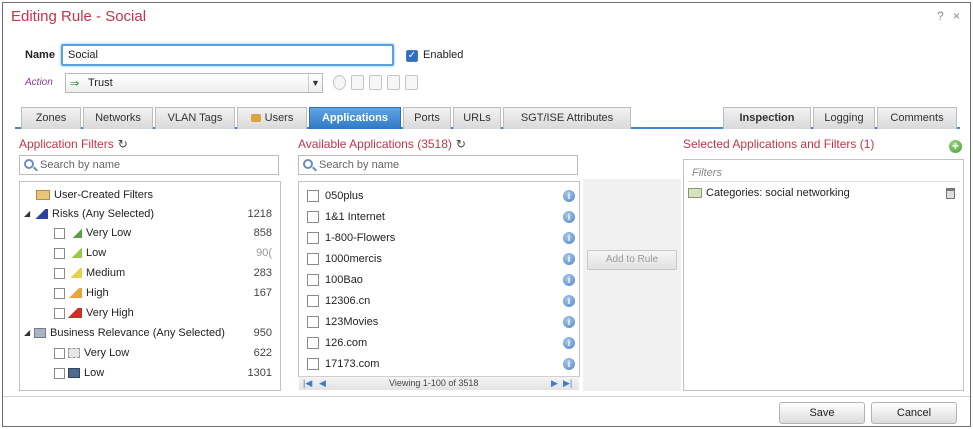 The image size is (973, 429). What do you see at coordinates (769, 193) in the screenshot?
I see `list-item: Categories: social networking` at bounding box center [769, 193].